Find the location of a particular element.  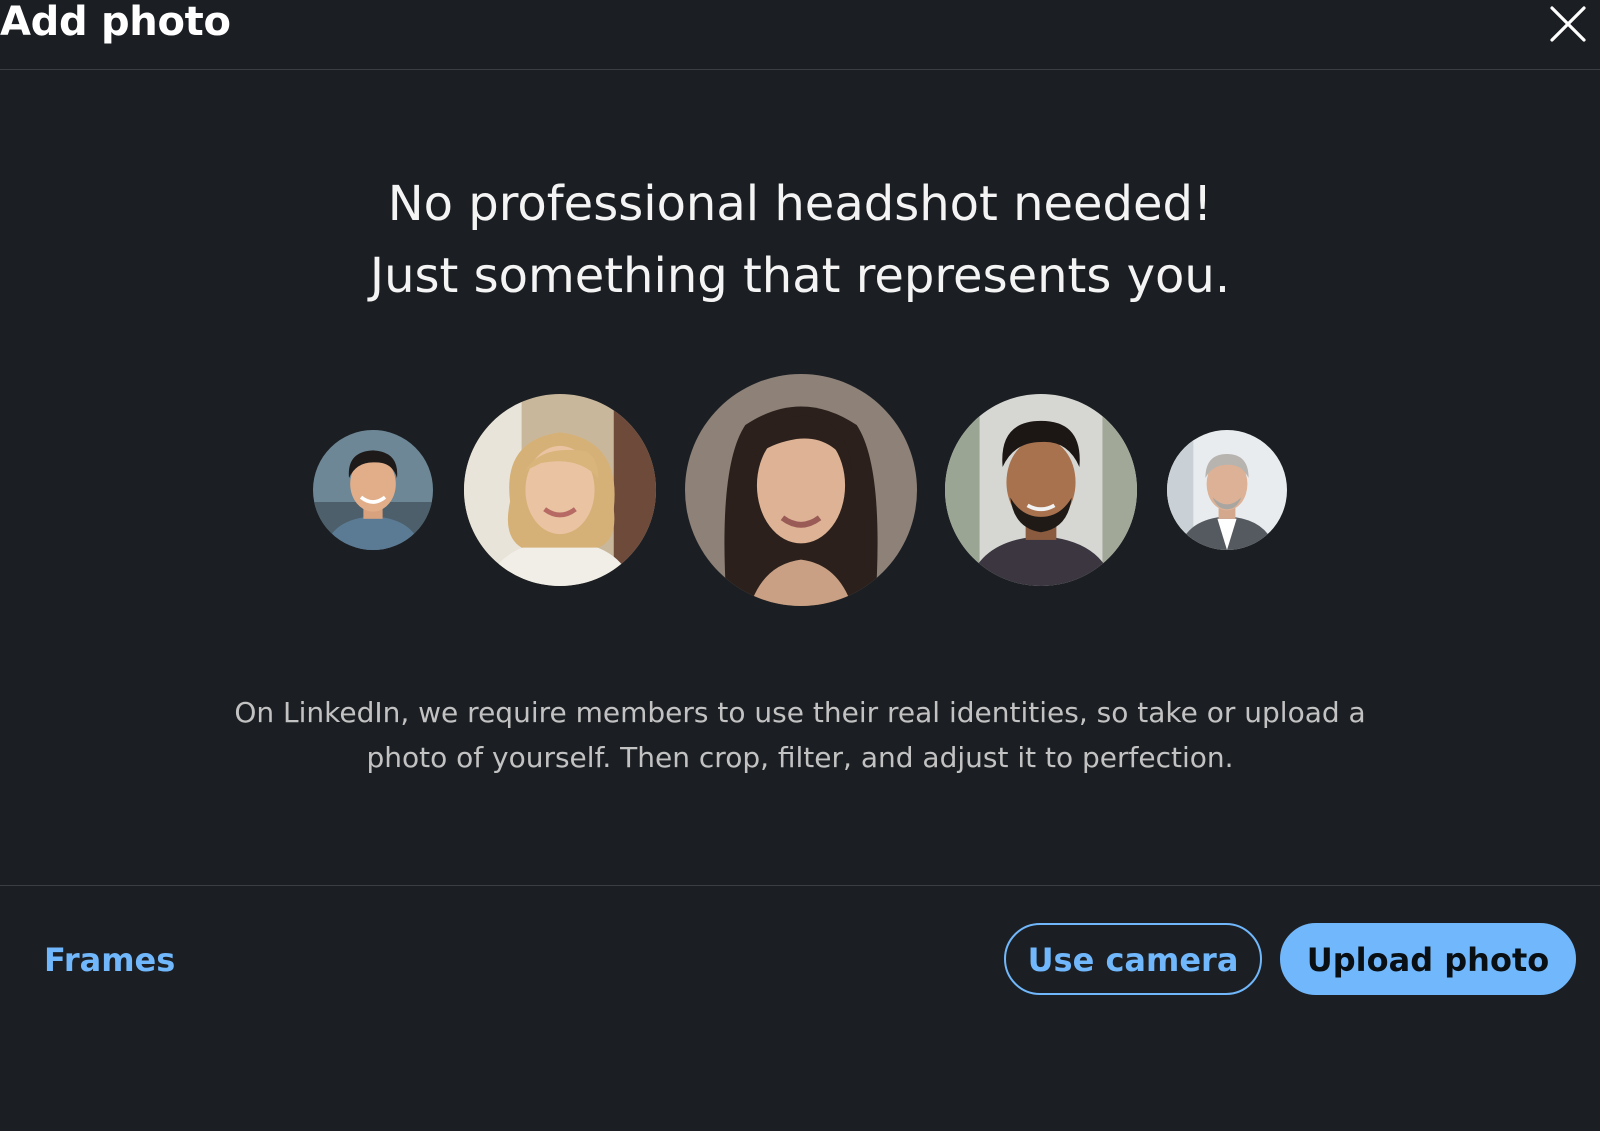

use-camera-button: Use camera is located at coordinates (1133, 959).